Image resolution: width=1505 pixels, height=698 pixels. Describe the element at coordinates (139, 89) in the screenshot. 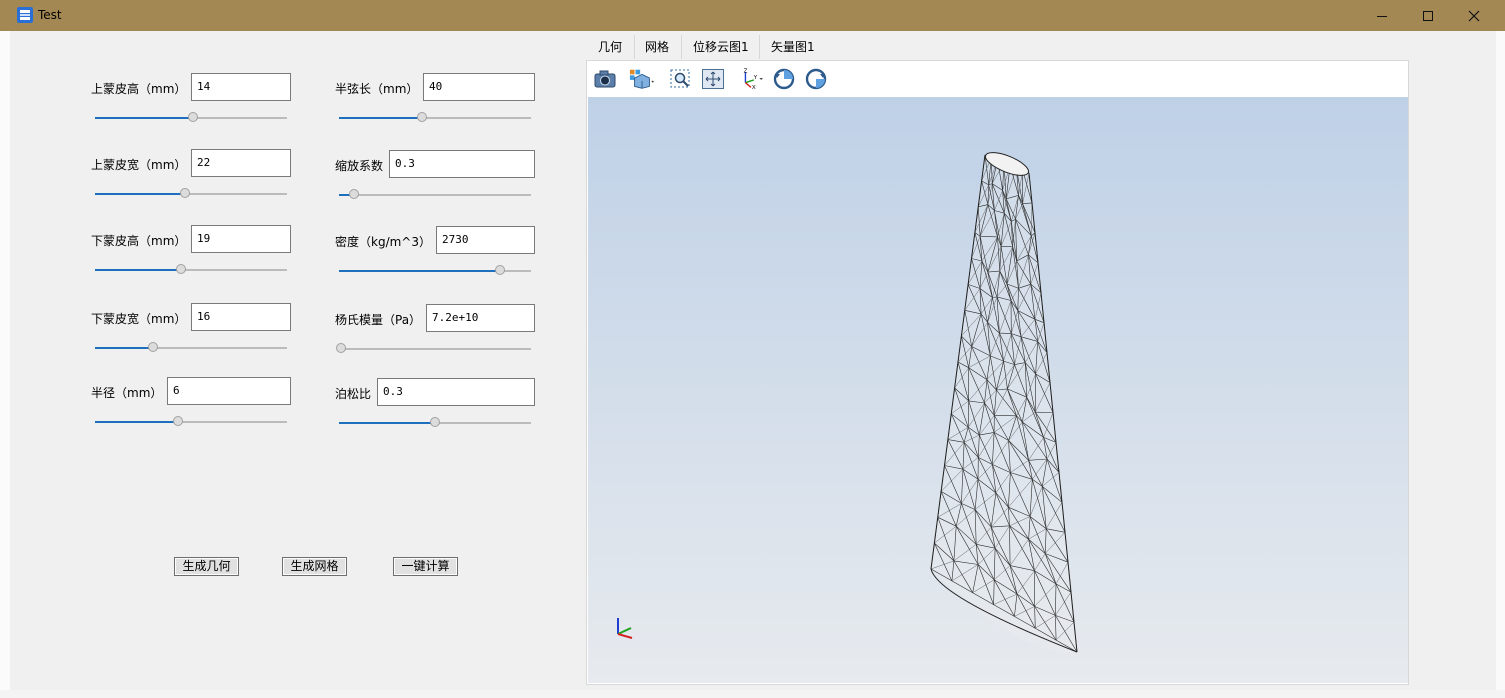

I see `left-param-label-0: 上蒙皮高（mm）` at that location.